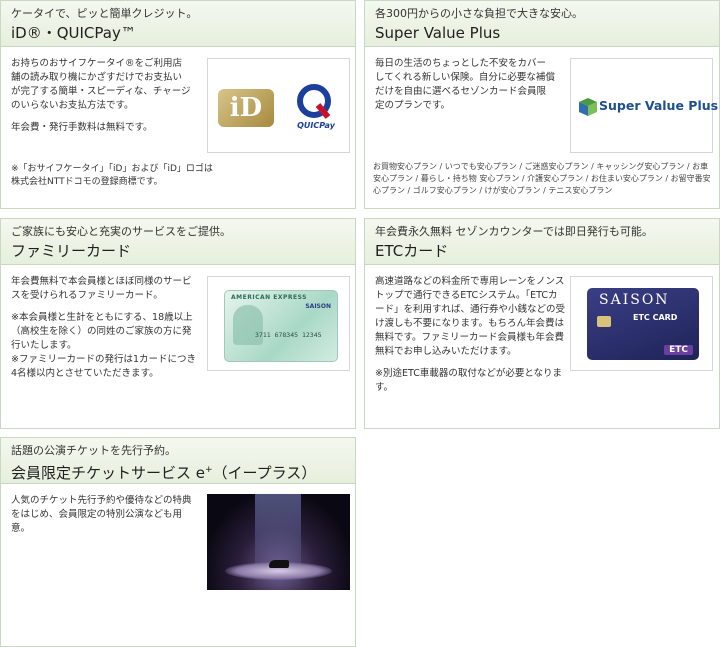  Describe the element at coordinates (279, 564) in the screenshot. I see `piano-icon` at that location.